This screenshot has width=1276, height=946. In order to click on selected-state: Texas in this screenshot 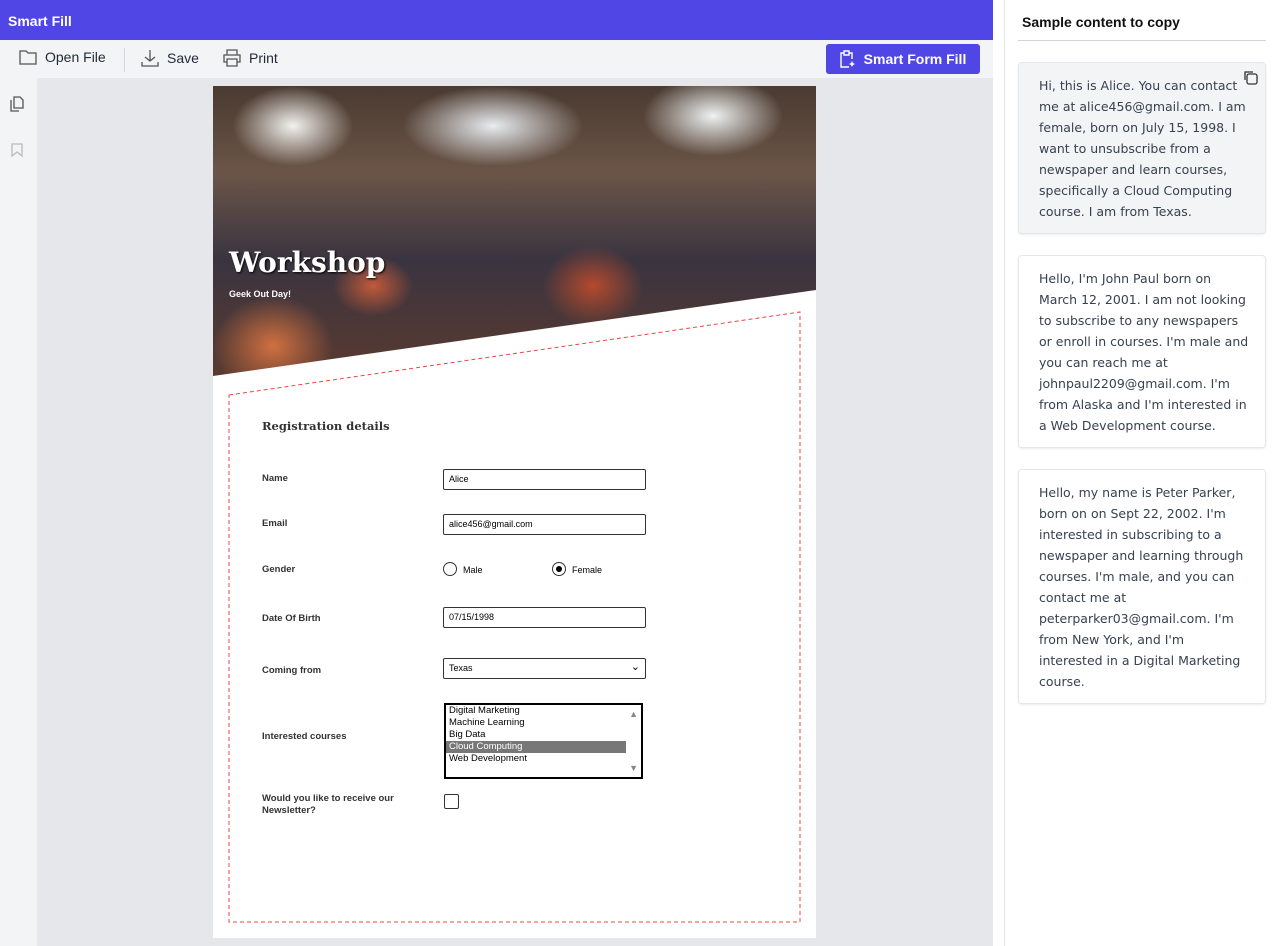, I will do `click(461, 668)`.